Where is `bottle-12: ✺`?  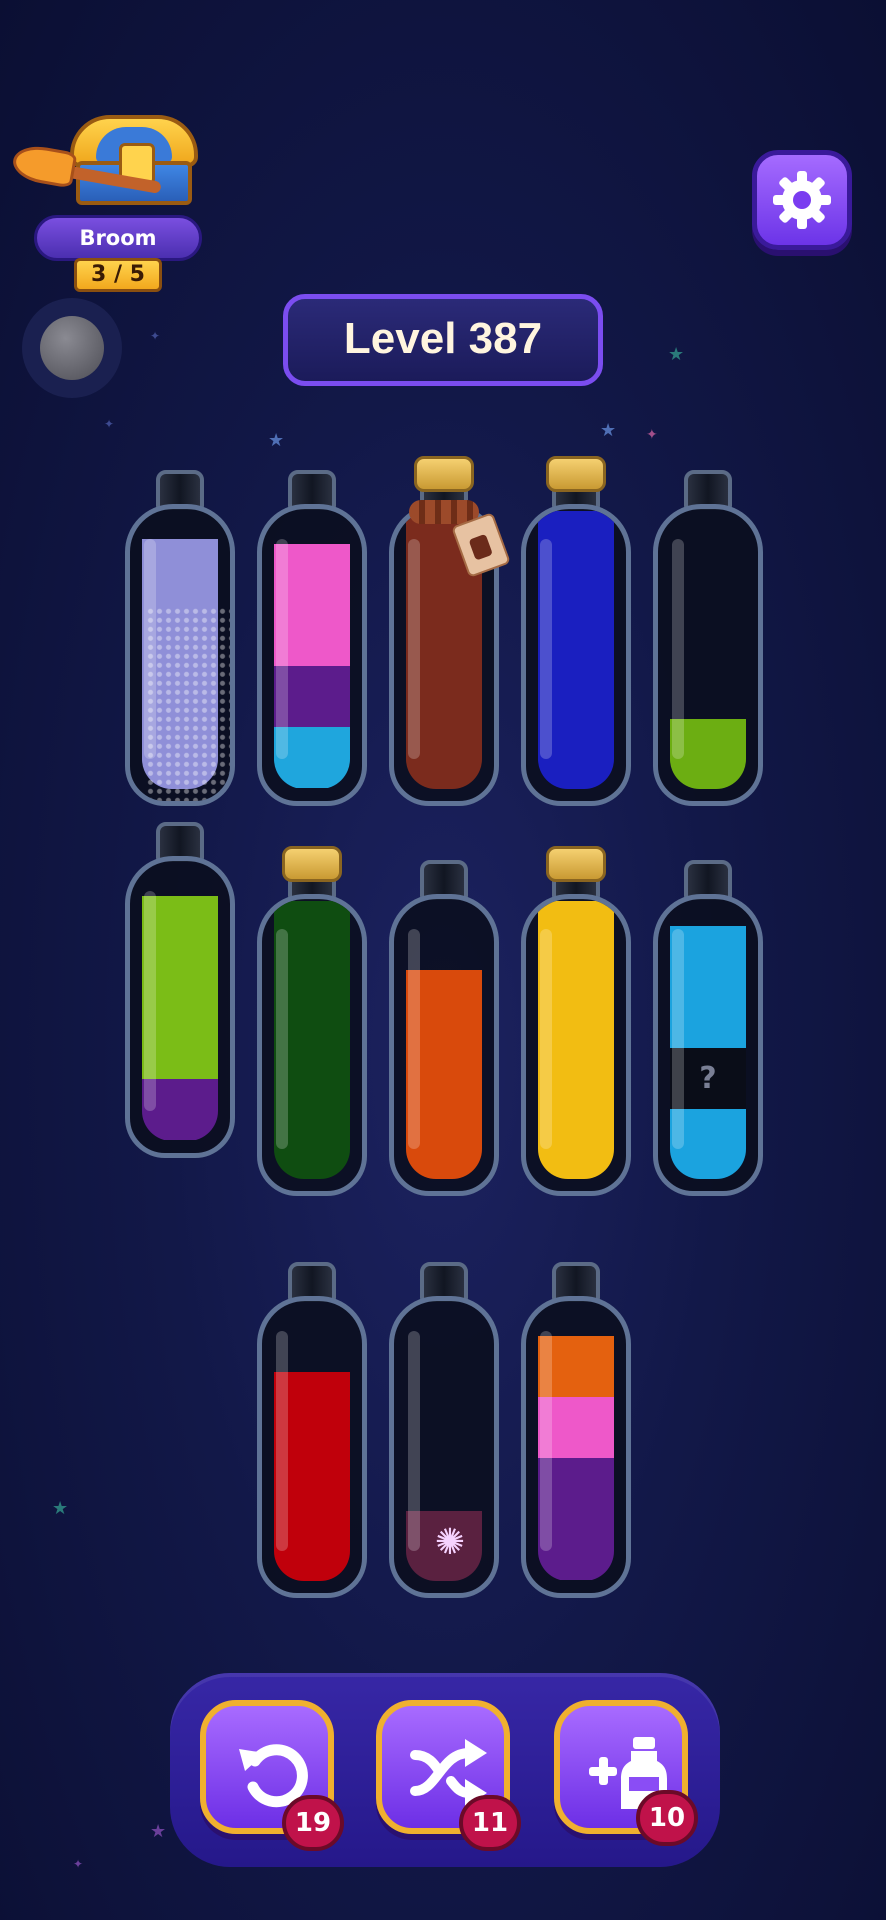
bottle-12: ✺ is located at coordinates (444, 1433).